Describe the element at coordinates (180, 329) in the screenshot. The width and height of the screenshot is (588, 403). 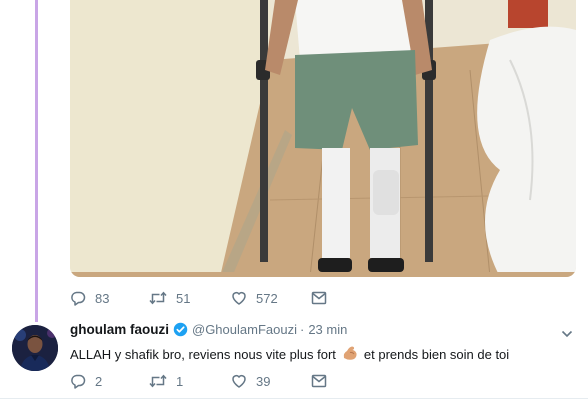
I see `verified-badge-icon` at that location.